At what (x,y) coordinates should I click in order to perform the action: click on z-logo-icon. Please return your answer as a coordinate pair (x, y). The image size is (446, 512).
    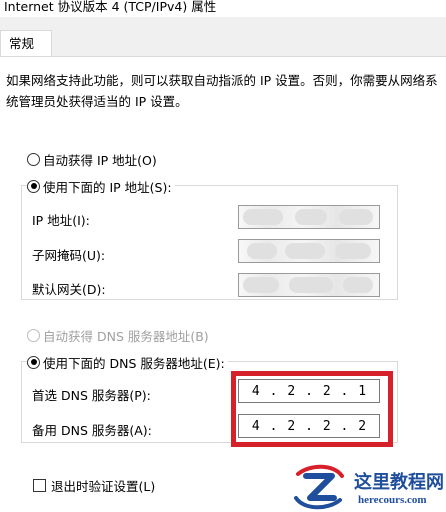
    Looking at the image, I should click on (319, 487).